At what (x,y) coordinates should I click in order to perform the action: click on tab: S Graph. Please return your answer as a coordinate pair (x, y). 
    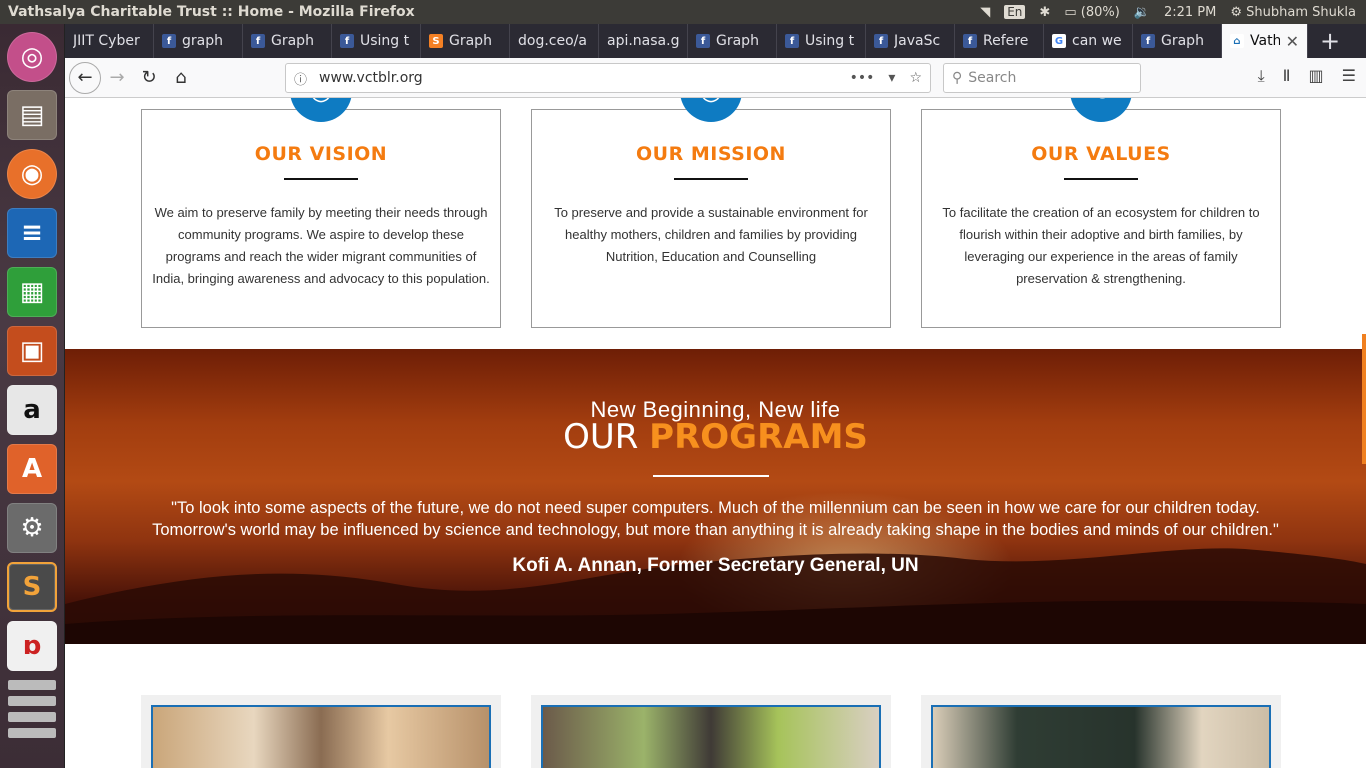
    Looking at the image, I should click on (465, 41).